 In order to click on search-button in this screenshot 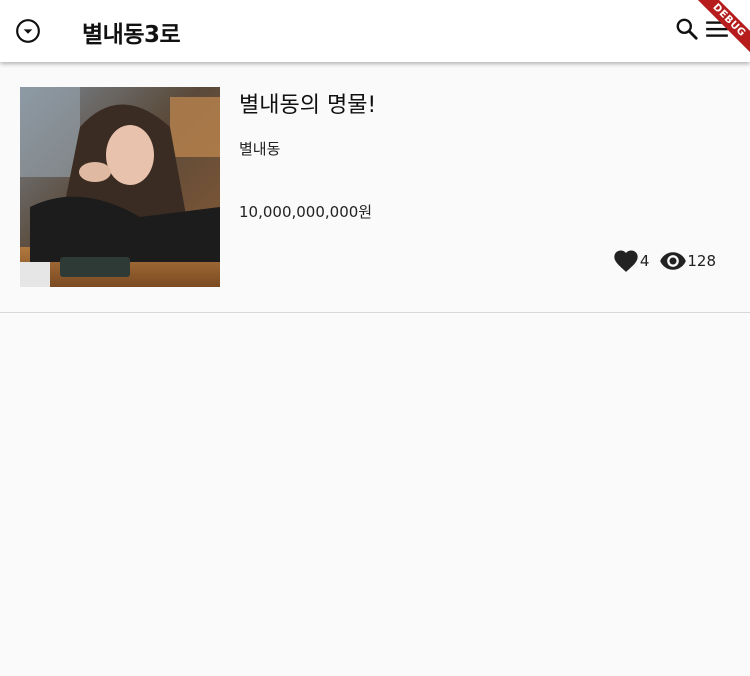, I will do `click(687, 29)`.